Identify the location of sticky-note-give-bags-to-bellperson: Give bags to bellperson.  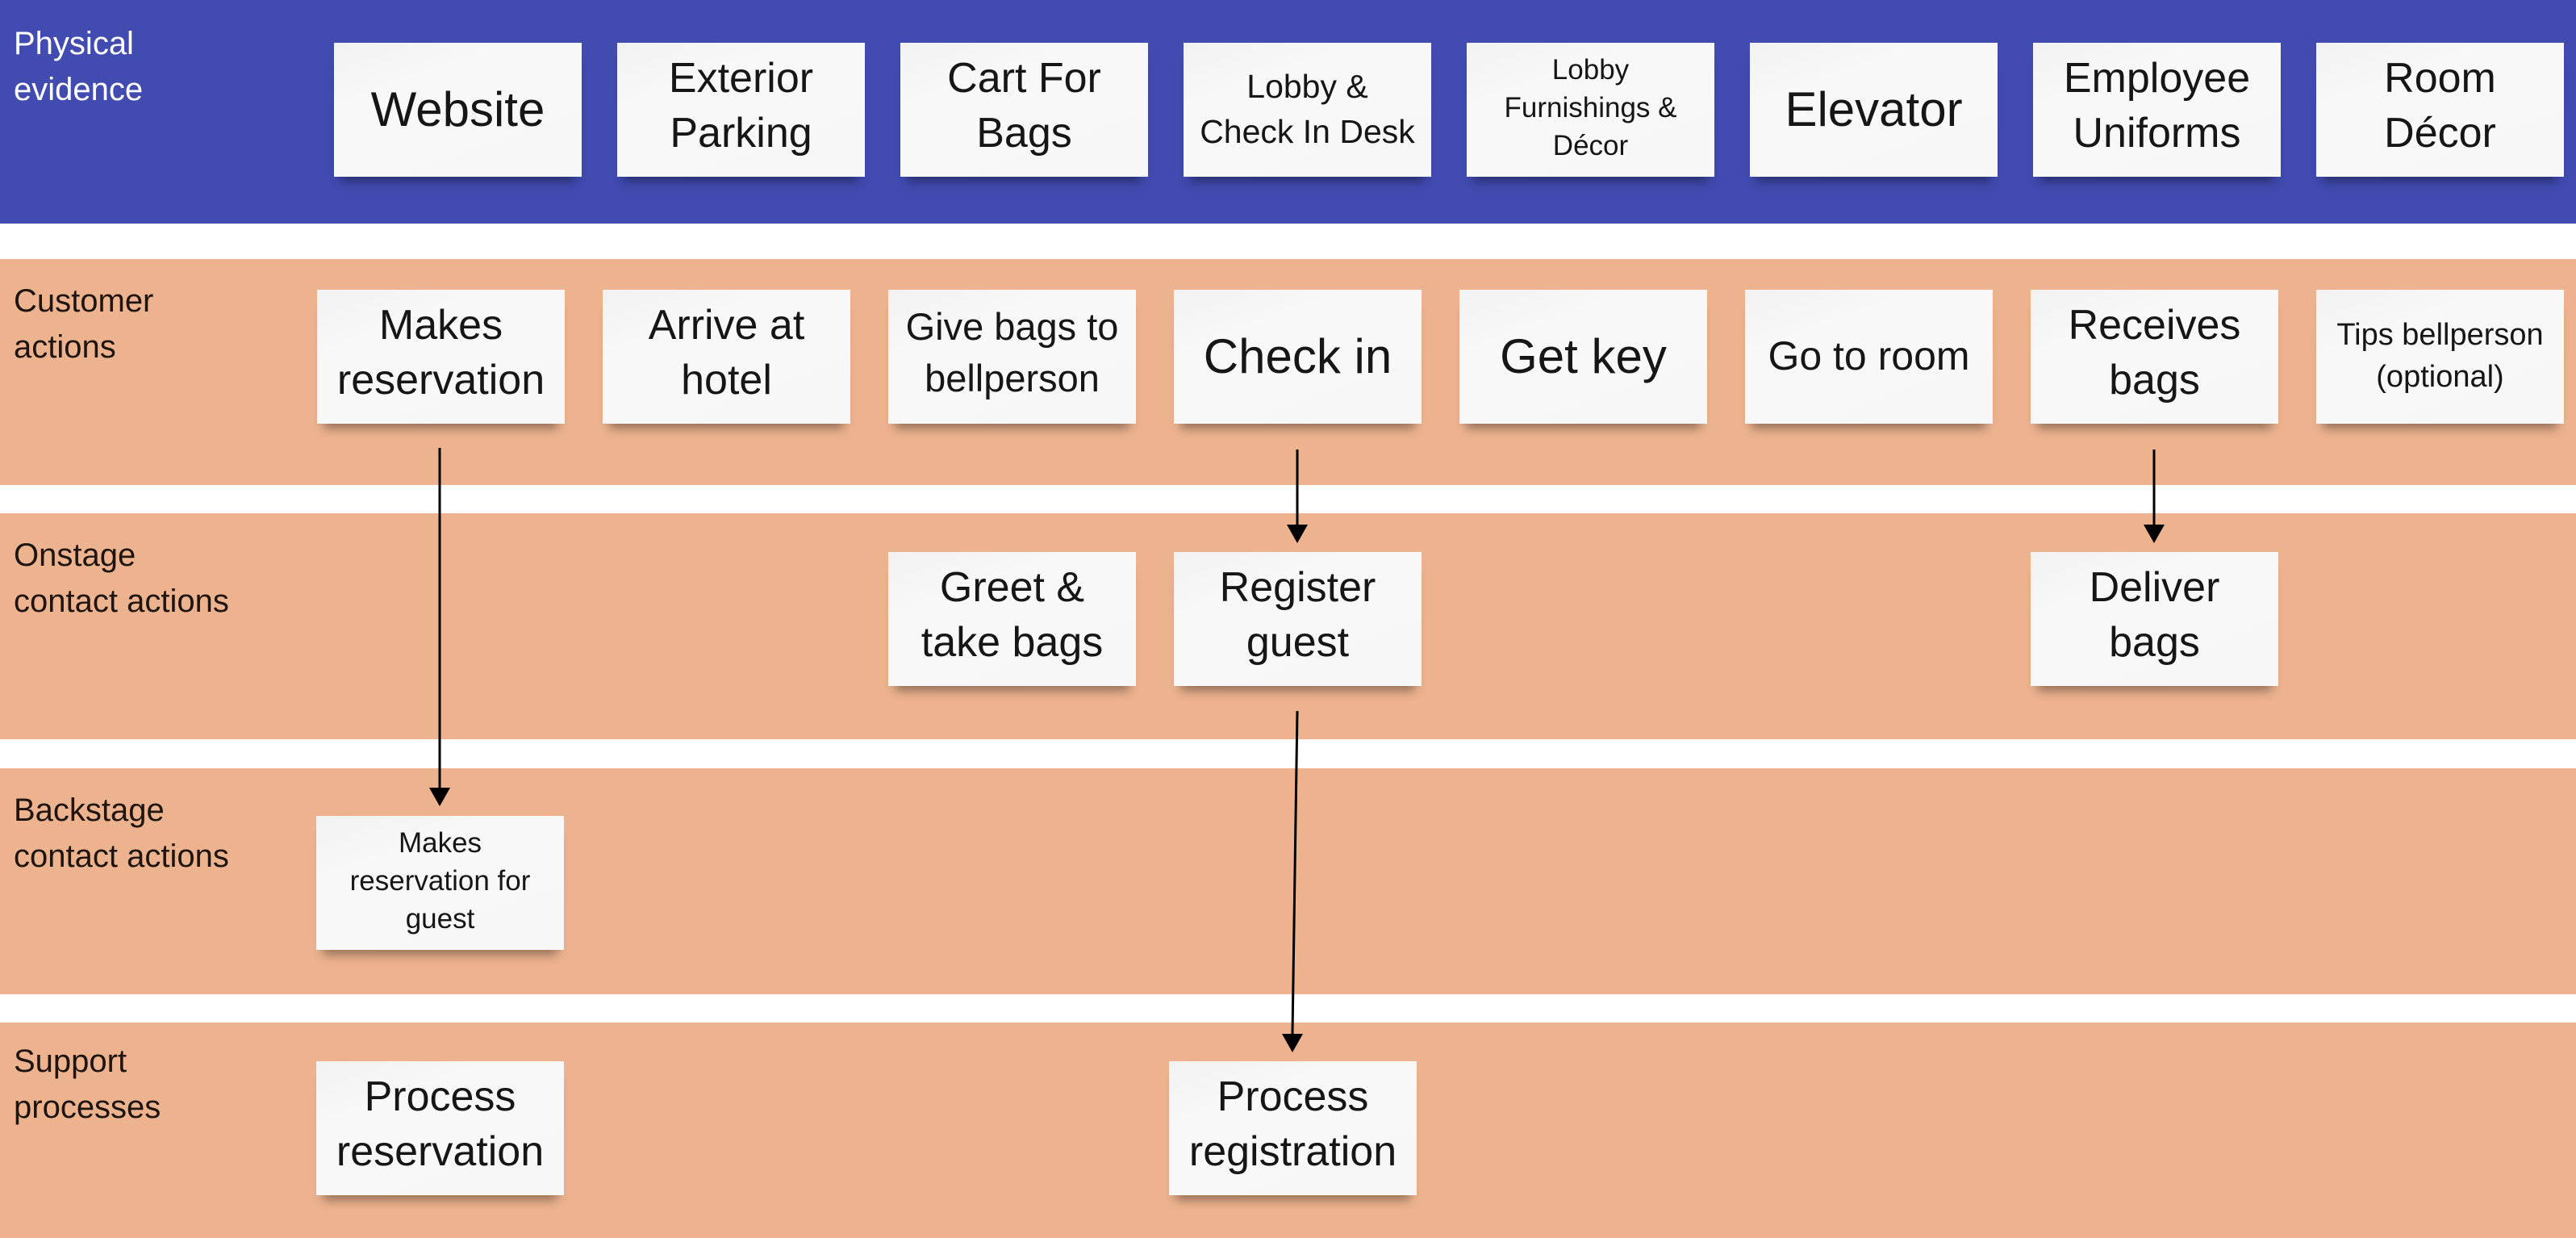
(1012, 357).